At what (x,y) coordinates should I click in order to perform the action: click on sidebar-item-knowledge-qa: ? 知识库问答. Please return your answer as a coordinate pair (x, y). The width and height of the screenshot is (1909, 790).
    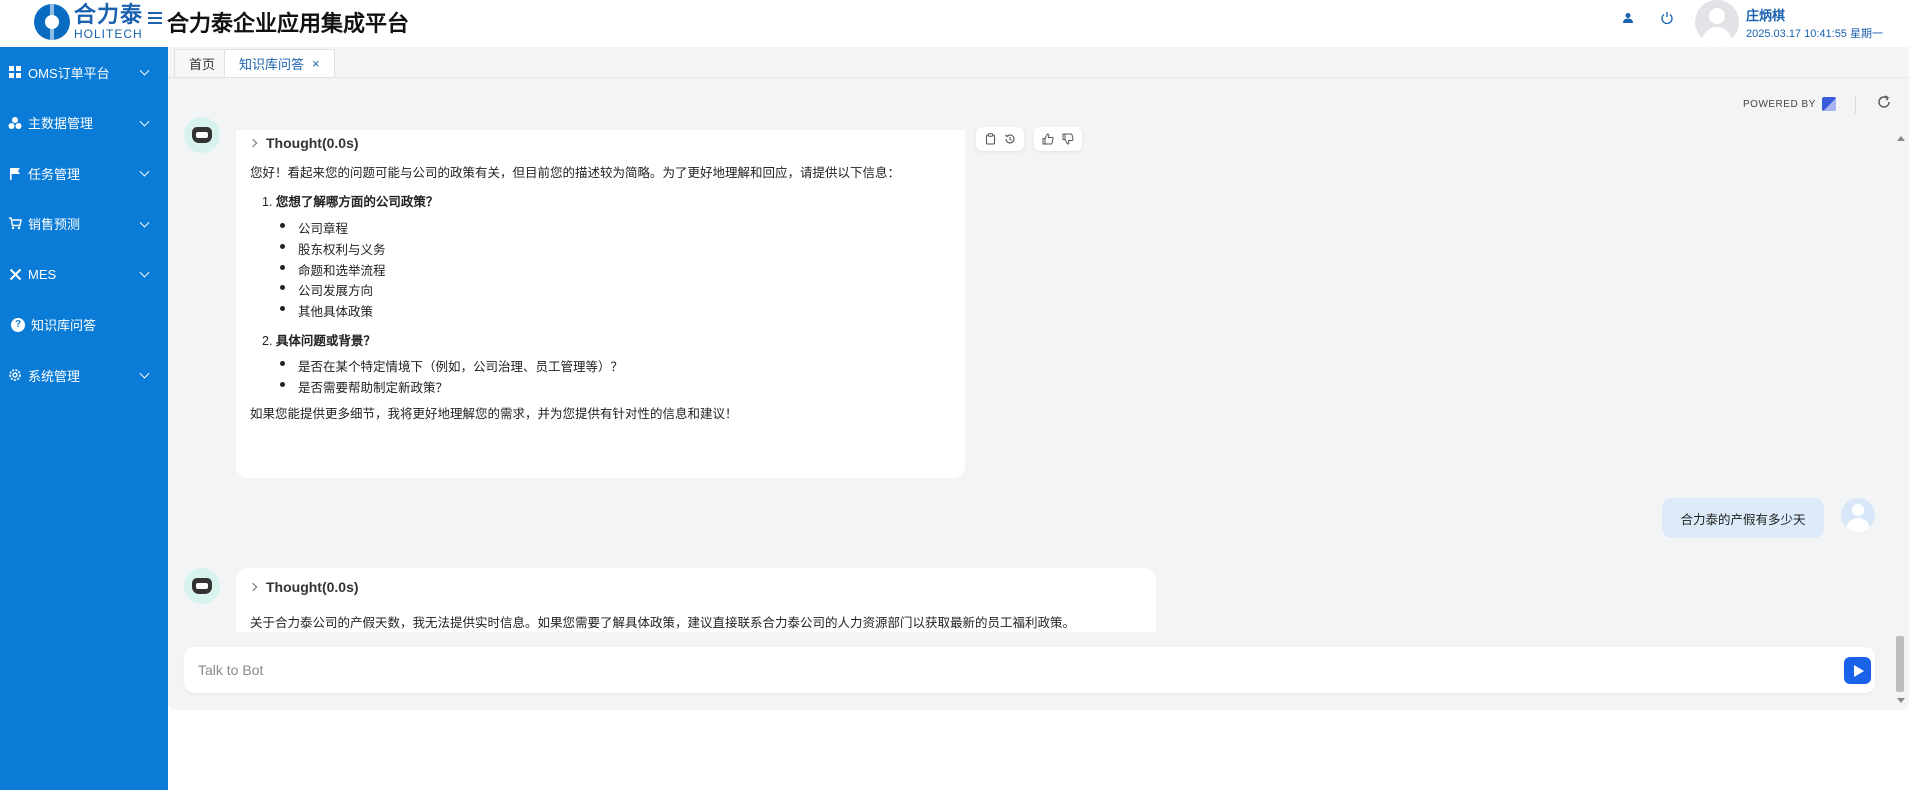
    Looking at the image, I should click on (84, 325).